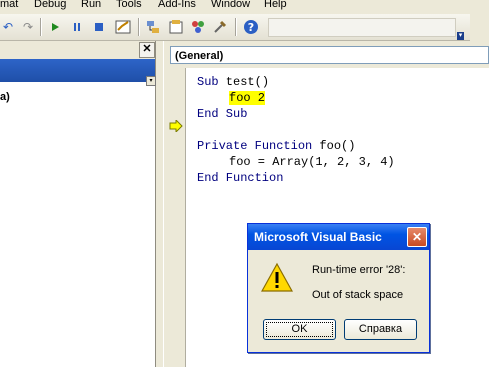 The height and width of the screenshot is (367, 489). Describe the element at coordinates (160, 204) in the screenshot. I see `panel-splitter` at that location.